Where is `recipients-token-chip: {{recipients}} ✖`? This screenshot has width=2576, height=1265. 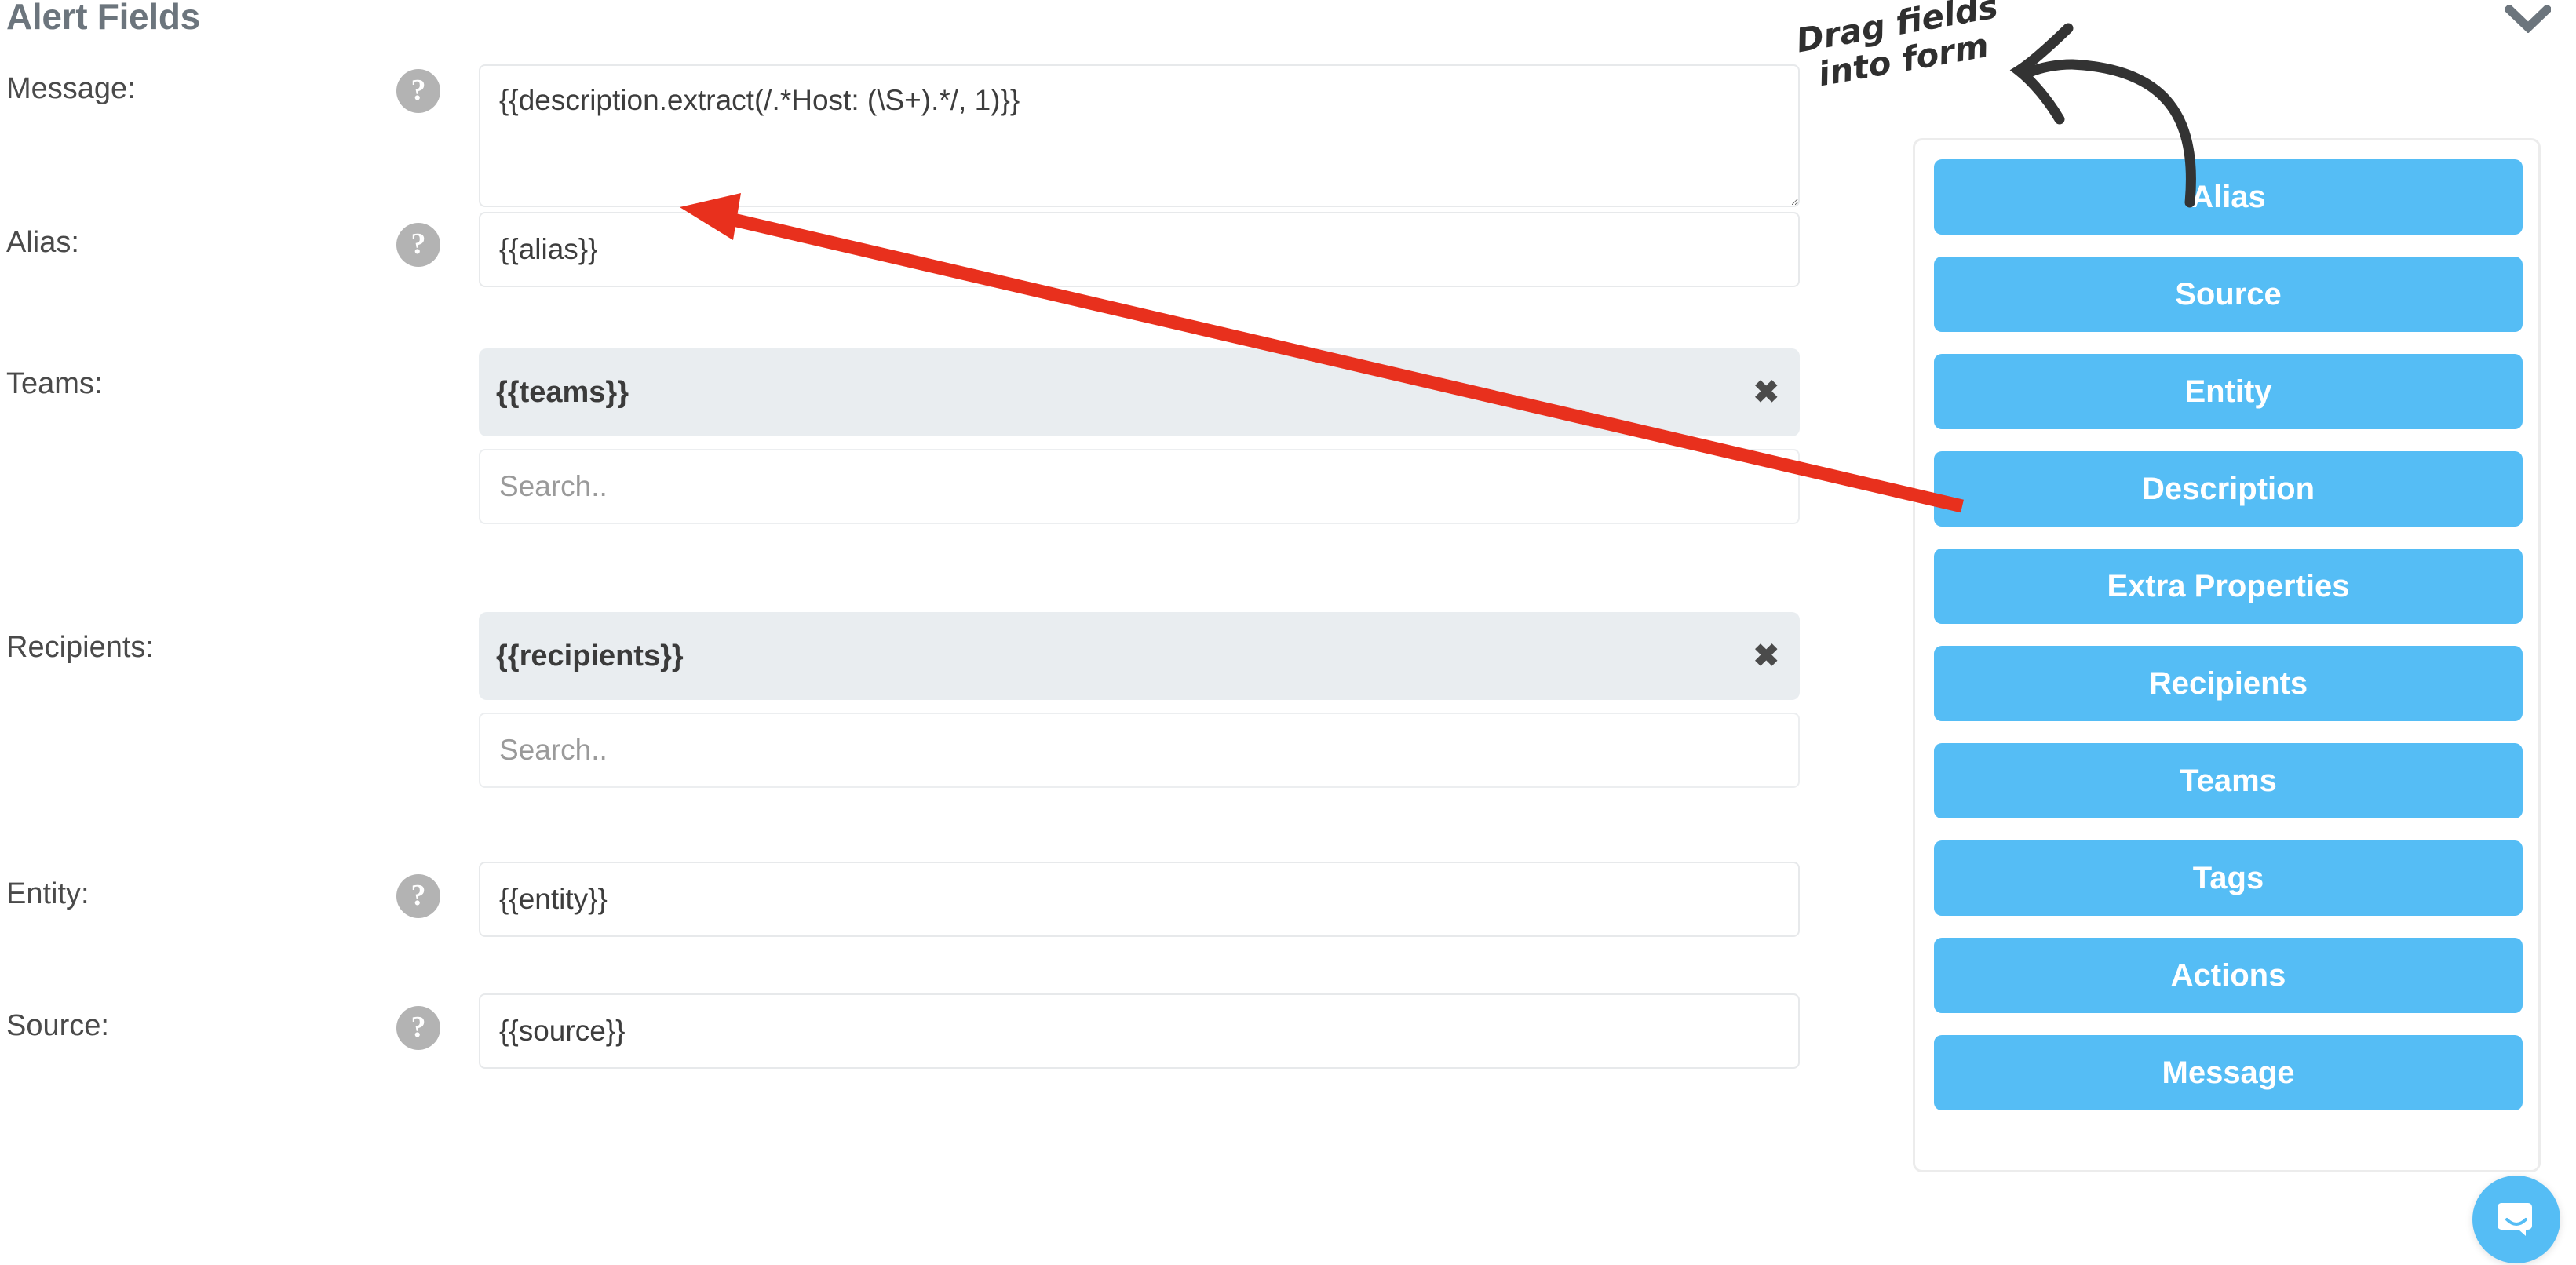
recipients-token-chip: {{recipients}} ✖ is located at coordinates (1139, 656).